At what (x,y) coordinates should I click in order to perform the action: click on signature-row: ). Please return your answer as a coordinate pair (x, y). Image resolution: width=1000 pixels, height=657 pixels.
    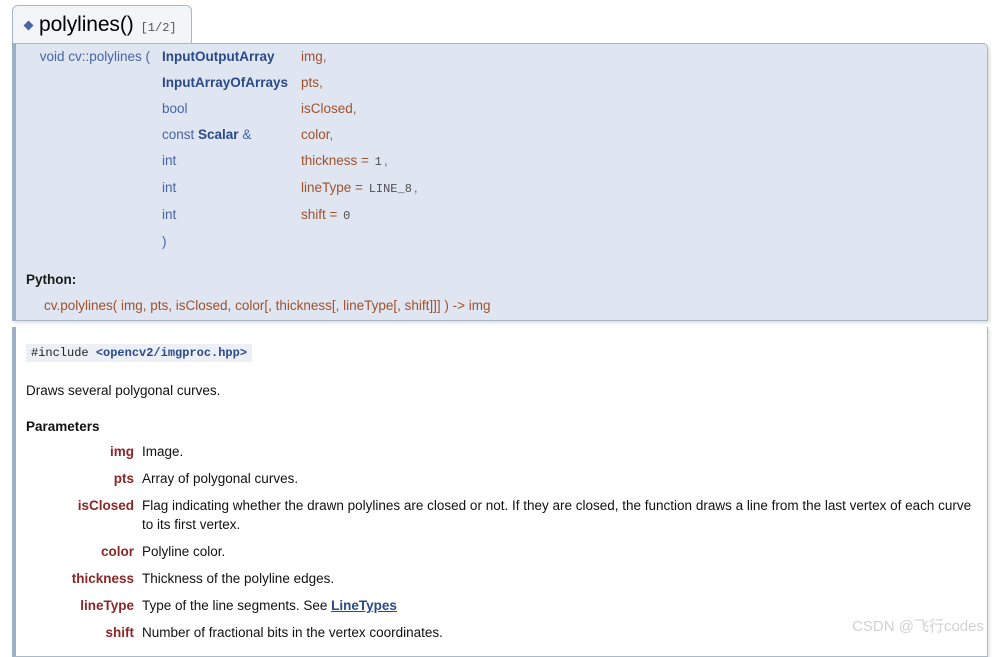
    Looking at the image, I should click on (501, 242).